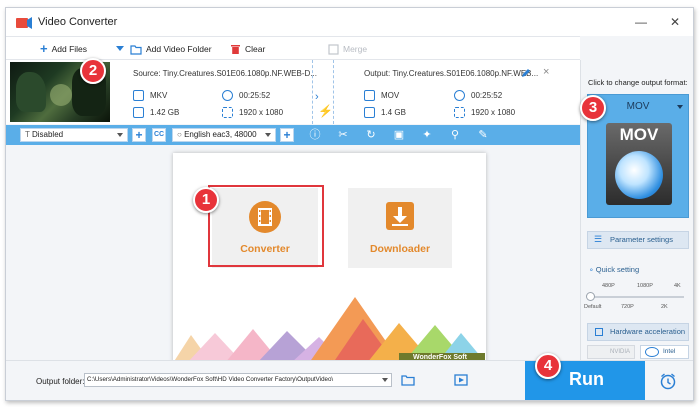  I want to click on source-size: 1.42 GB, so click(165, 112).